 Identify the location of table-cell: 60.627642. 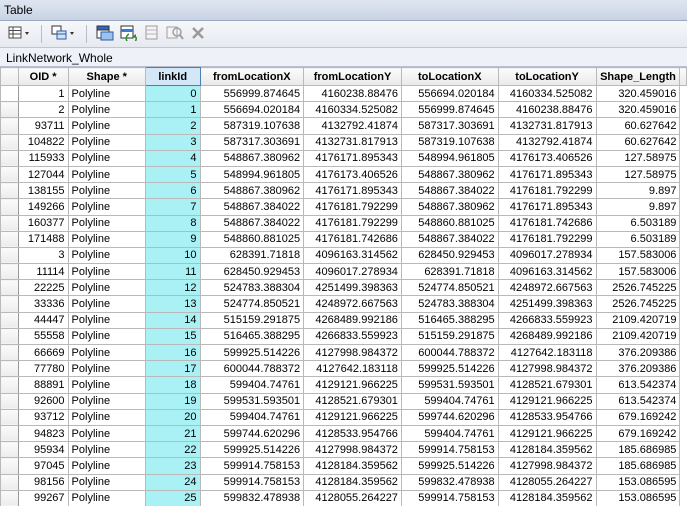
(638, 142).